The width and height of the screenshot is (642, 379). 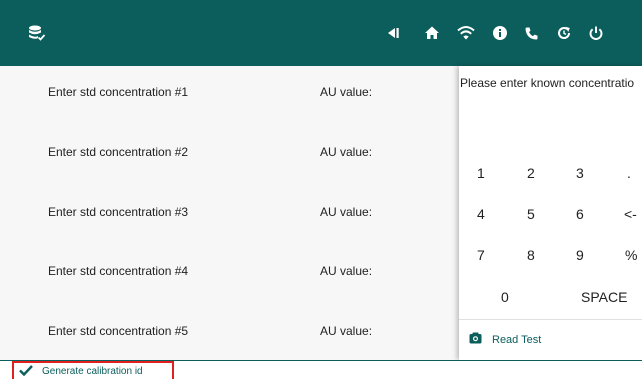 I want to click on read-test-label: Read Test, so click(x=517, y=340).